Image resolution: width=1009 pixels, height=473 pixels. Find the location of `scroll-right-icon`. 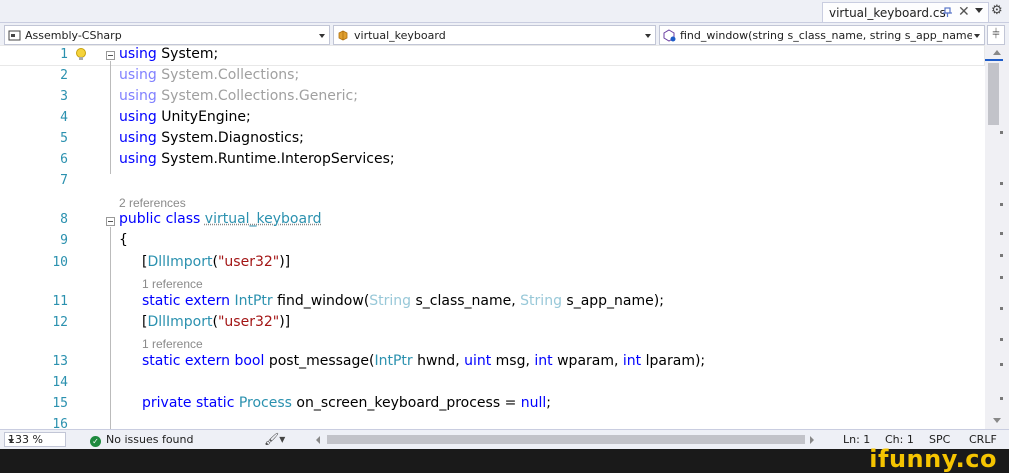

scroll-right-icon is located at coordinates (812, 440).